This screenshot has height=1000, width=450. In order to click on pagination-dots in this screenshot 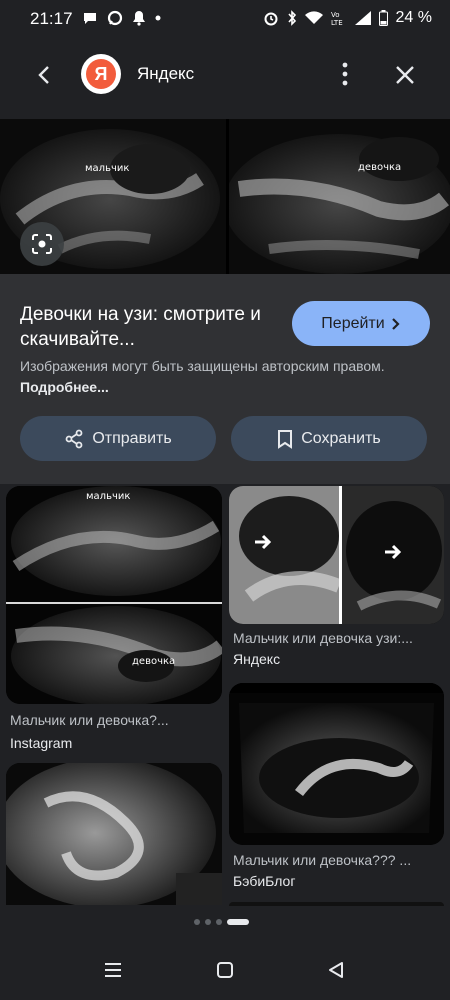, I will do `click(221, 922)`.